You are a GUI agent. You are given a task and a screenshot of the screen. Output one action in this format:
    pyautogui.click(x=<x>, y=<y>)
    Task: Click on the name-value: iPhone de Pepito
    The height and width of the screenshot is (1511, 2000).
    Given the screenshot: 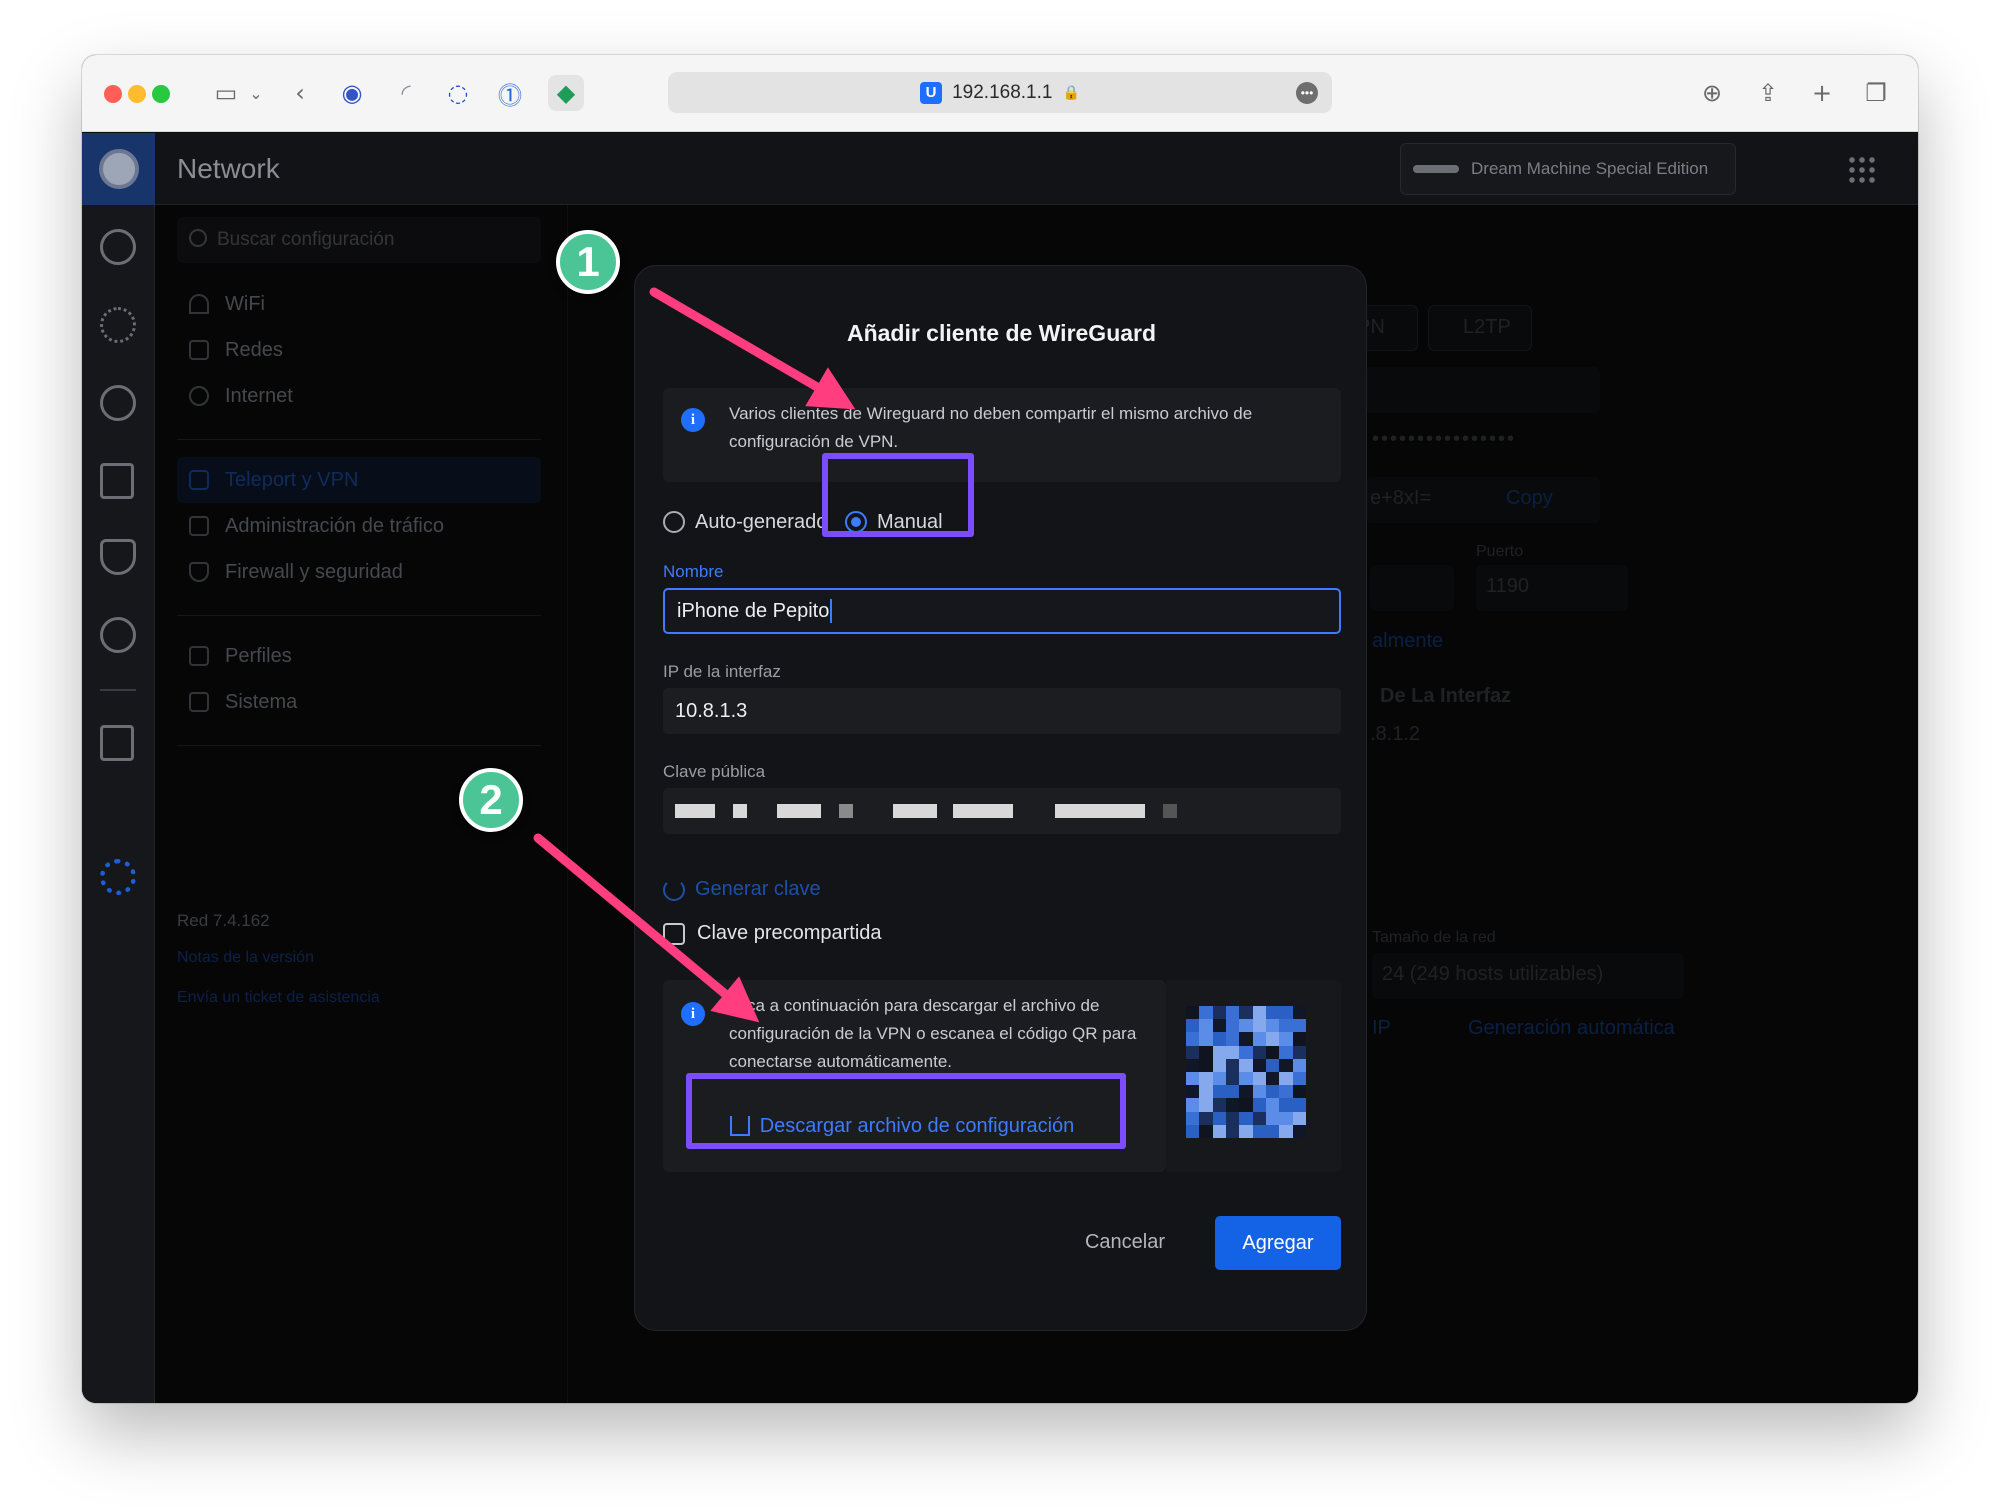 What is the action you would take?
    pyautogui.click(x=753, y=610)
    